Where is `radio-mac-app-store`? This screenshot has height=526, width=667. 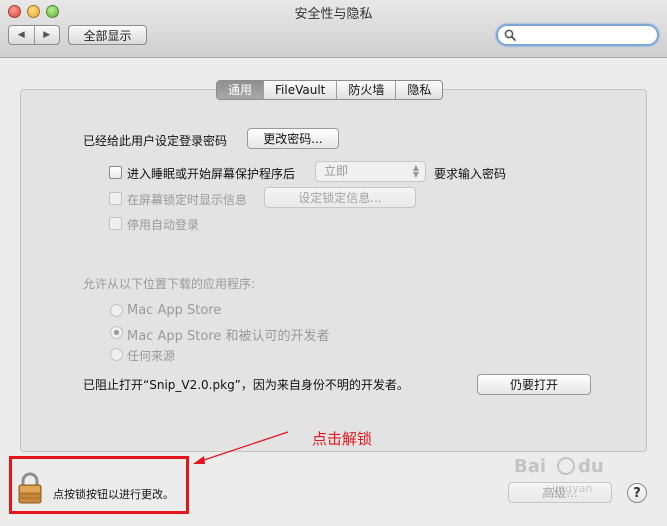 radio-mac-app-store is located at coordinates (116, 310).